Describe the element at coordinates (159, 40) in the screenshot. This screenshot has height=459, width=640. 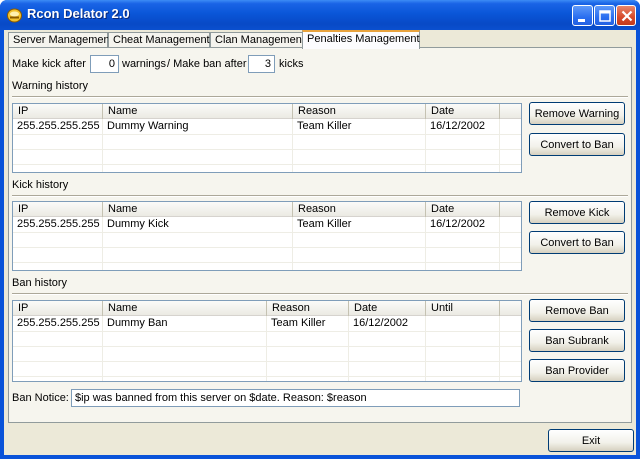
I see `tab-cheat-management: Cheat Management` at that location.